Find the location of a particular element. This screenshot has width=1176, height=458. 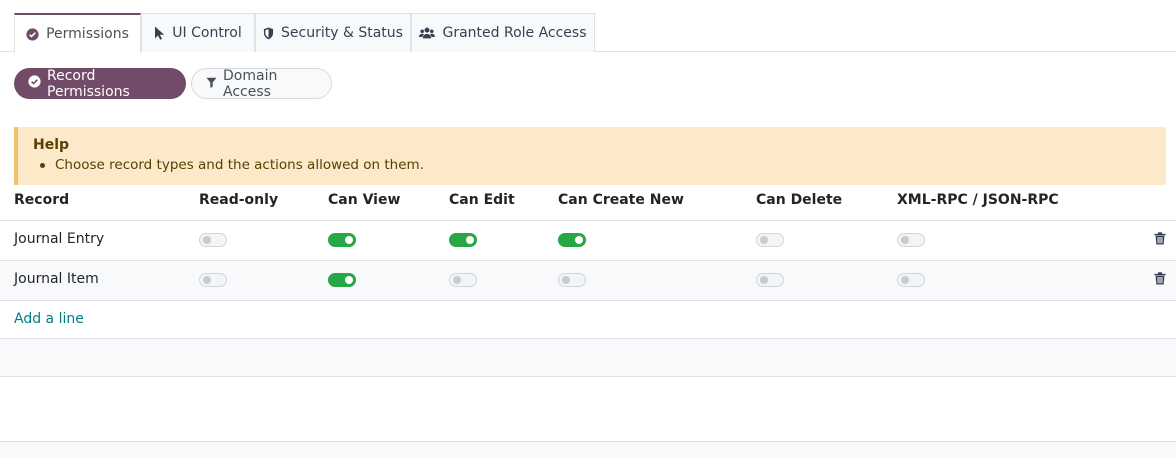

tab-label: Granted Role Access is located at coordinates (514, 33).